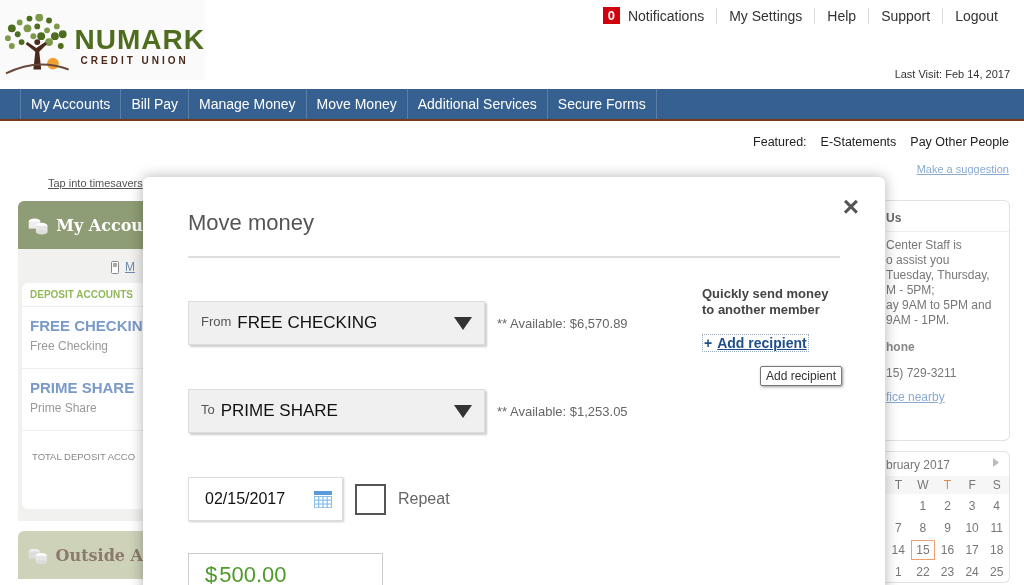 This screenshot has width=1024, height=585. Describe the element at coordinates (154, 104) in the screenshot. I see `nav-item: Bill Pay` at that location.